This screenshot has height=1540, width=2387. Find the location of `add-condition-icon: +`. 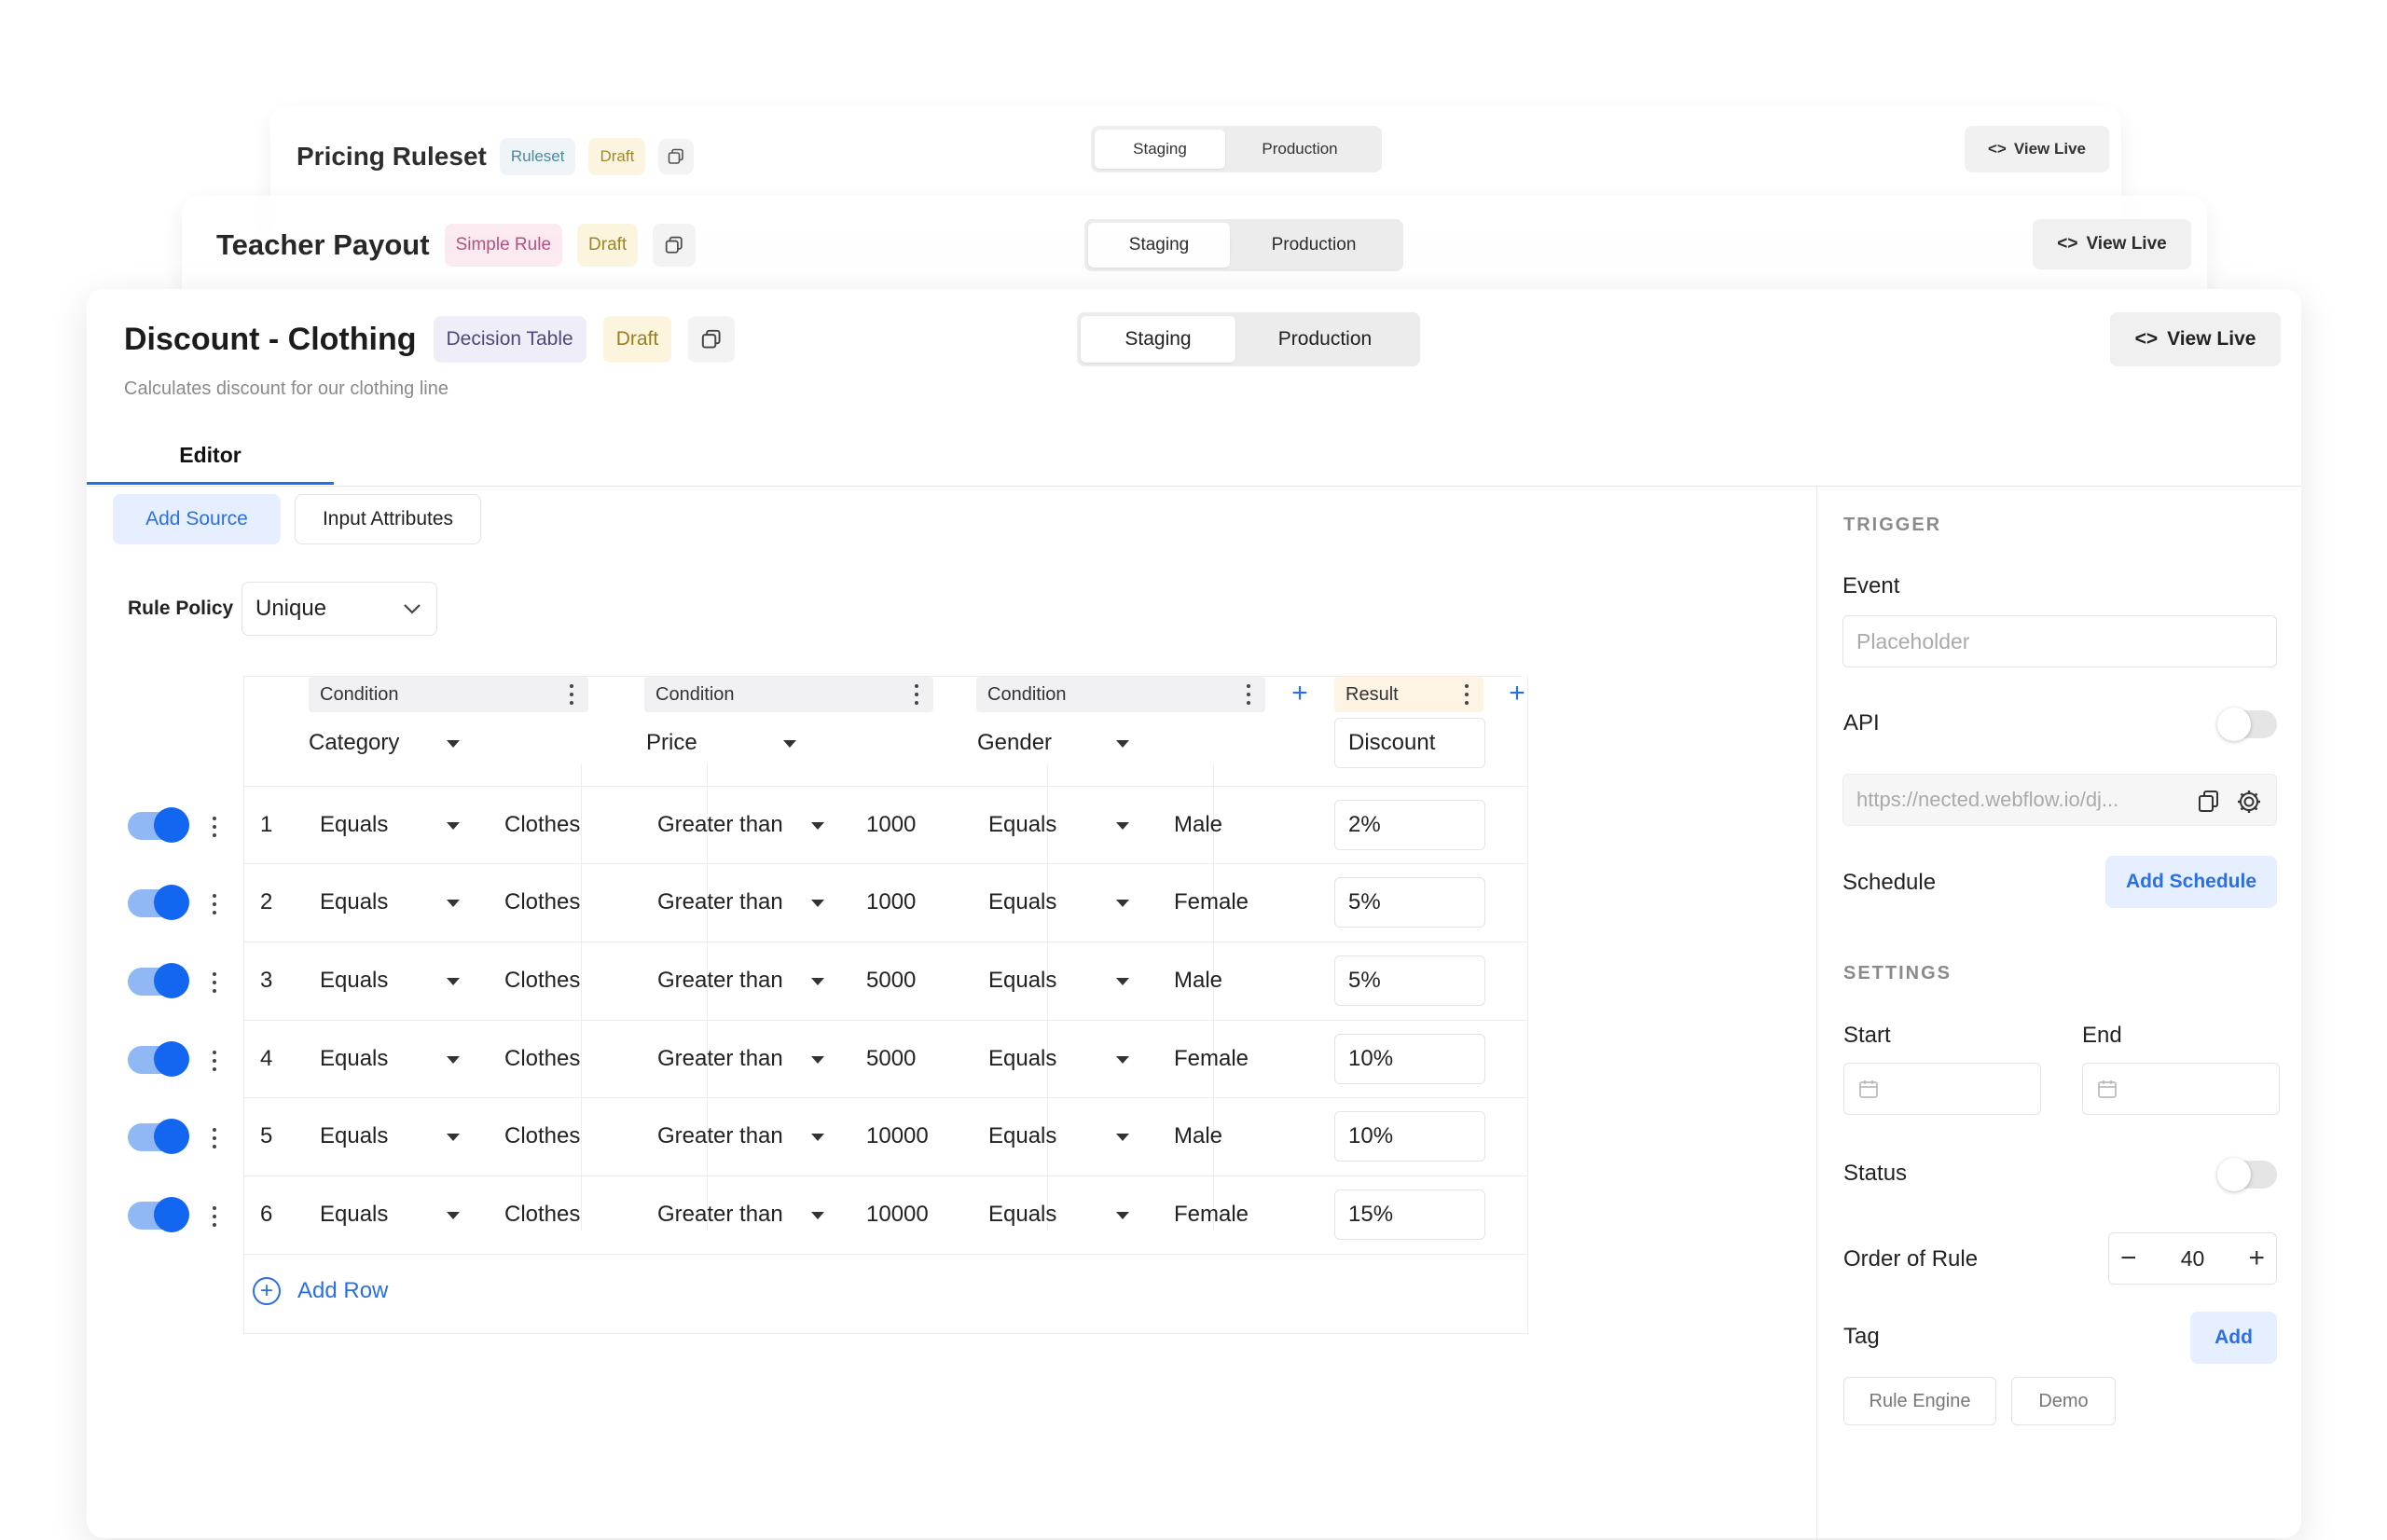

add-condition-icon: + is located at coordinates (1300, 694).